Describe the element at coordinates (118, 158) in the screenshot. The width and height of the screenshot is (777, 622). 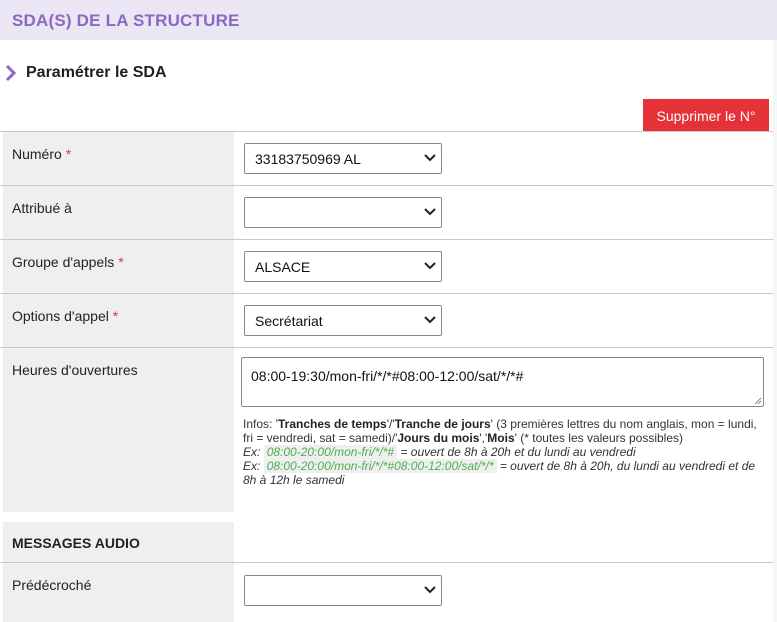
I see `numero-label-cell: Numéro *` at that location.